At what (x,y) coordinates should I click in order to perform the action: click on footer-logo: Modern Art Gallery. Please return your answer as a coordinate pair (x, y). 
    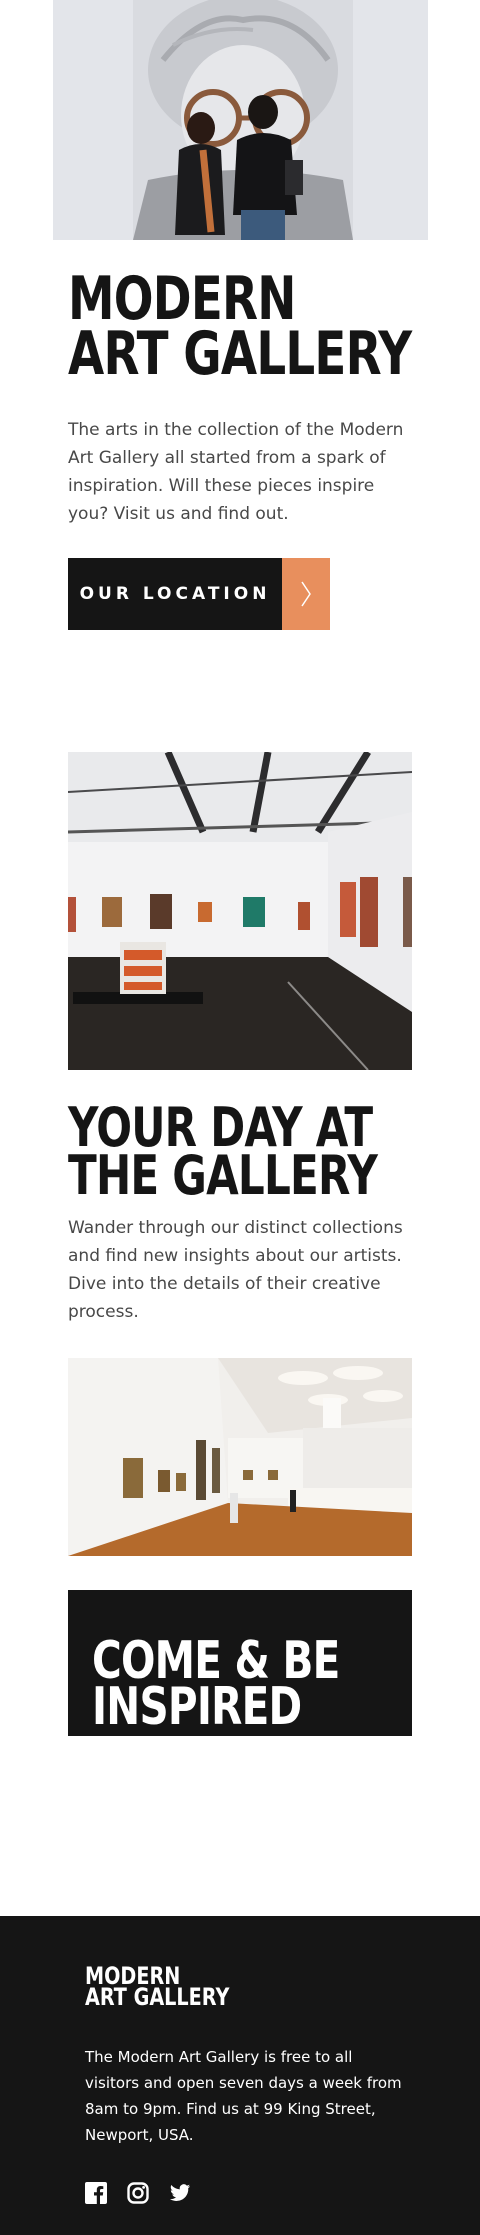
    Looking at the image, I should click on (157, 1987).